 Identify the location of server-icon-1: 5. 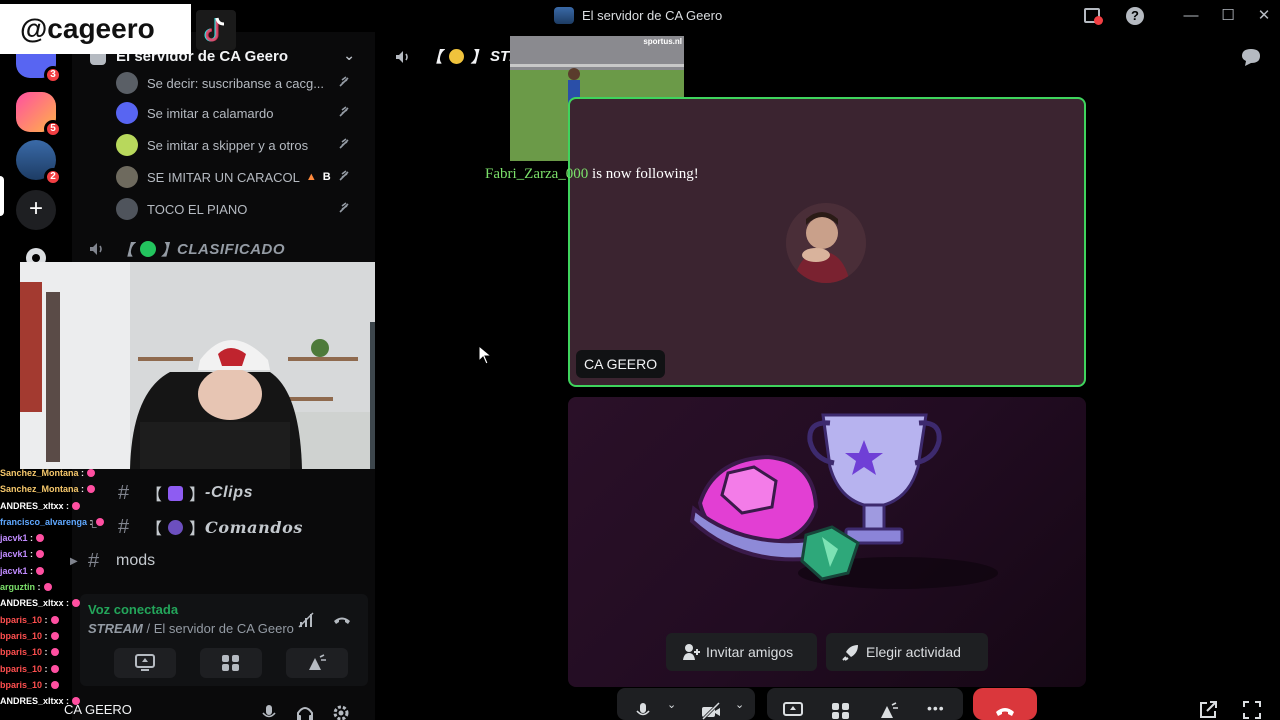
(39, 115).